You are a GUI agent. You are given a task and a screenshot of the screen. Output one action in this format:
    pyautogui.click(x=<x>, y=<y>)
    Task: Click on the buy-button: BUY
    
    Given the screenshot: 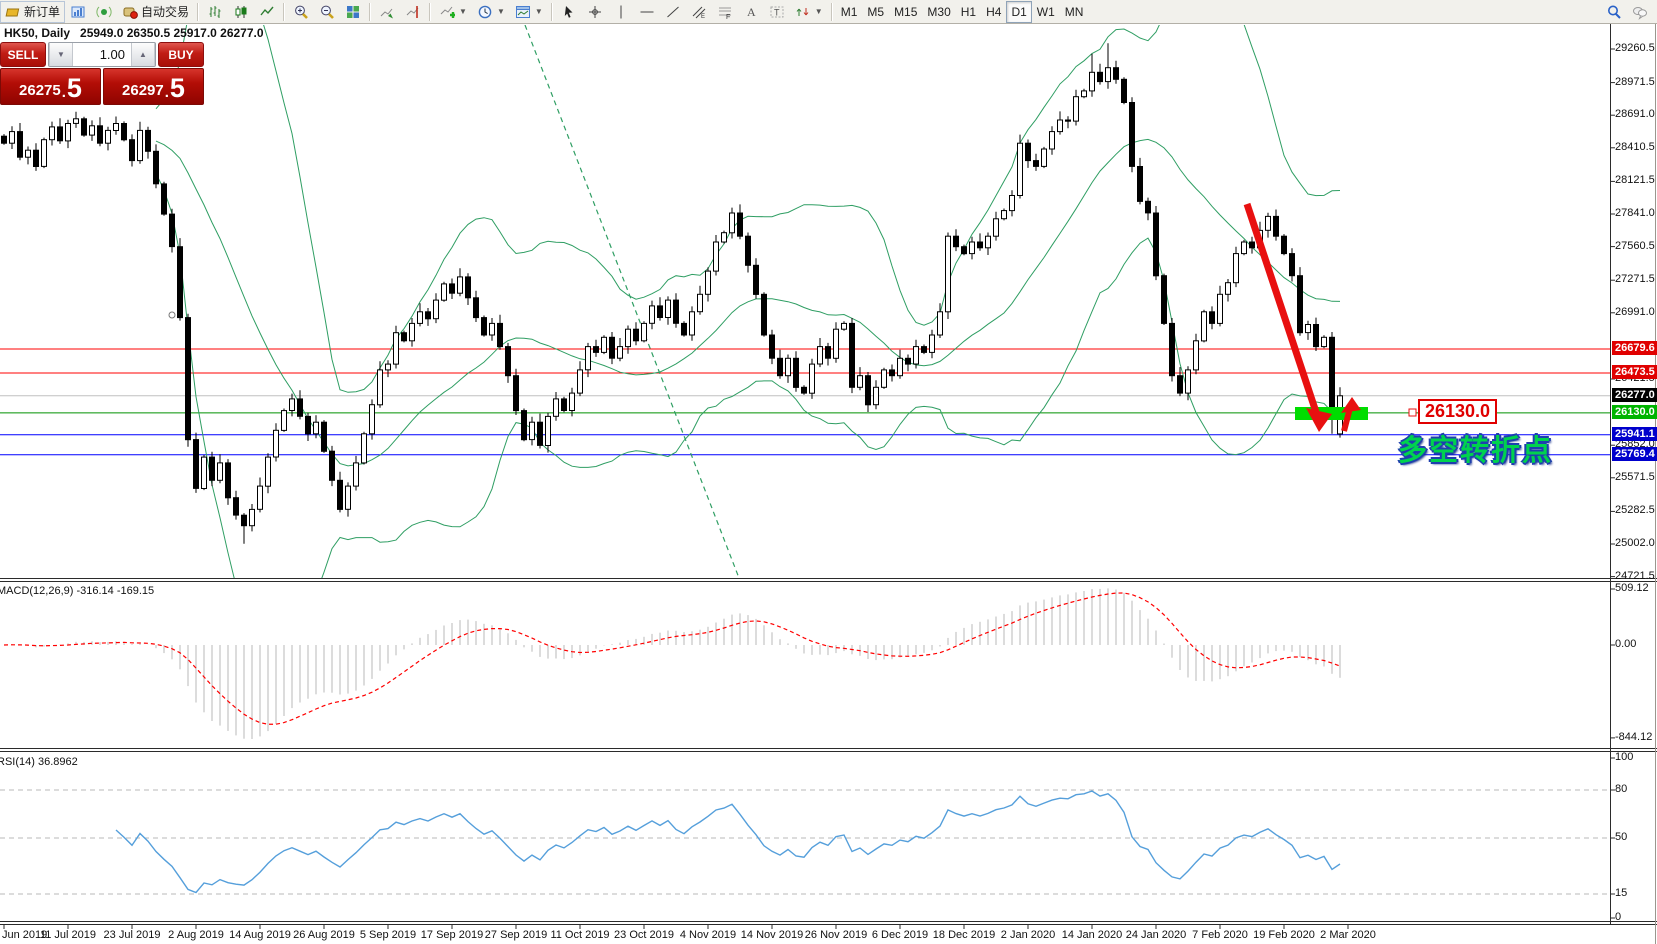 What is the action you would take?
    pyautogui.click(x=181, y=54)
    